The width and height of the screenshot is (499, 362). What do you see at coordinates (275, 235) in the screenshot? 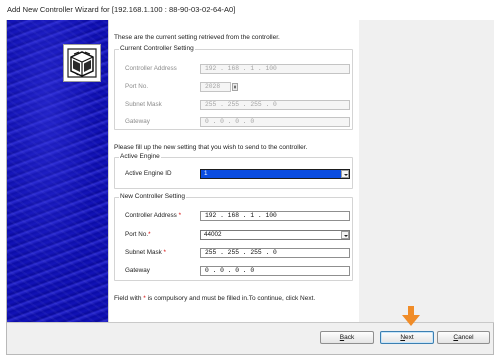
I see `new-port-select: 44002` at bounding box center [275, 235].